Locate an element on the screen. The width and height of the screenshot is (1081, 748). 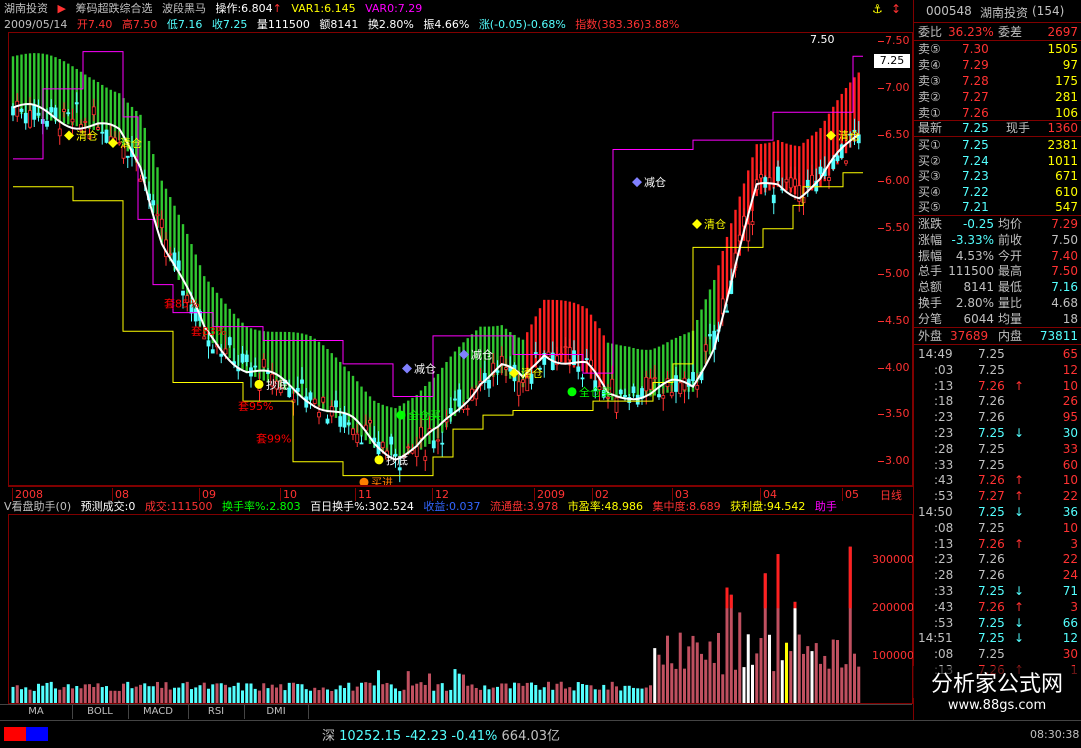
tab-dmi: DMI is located at coordinates (276, 712).